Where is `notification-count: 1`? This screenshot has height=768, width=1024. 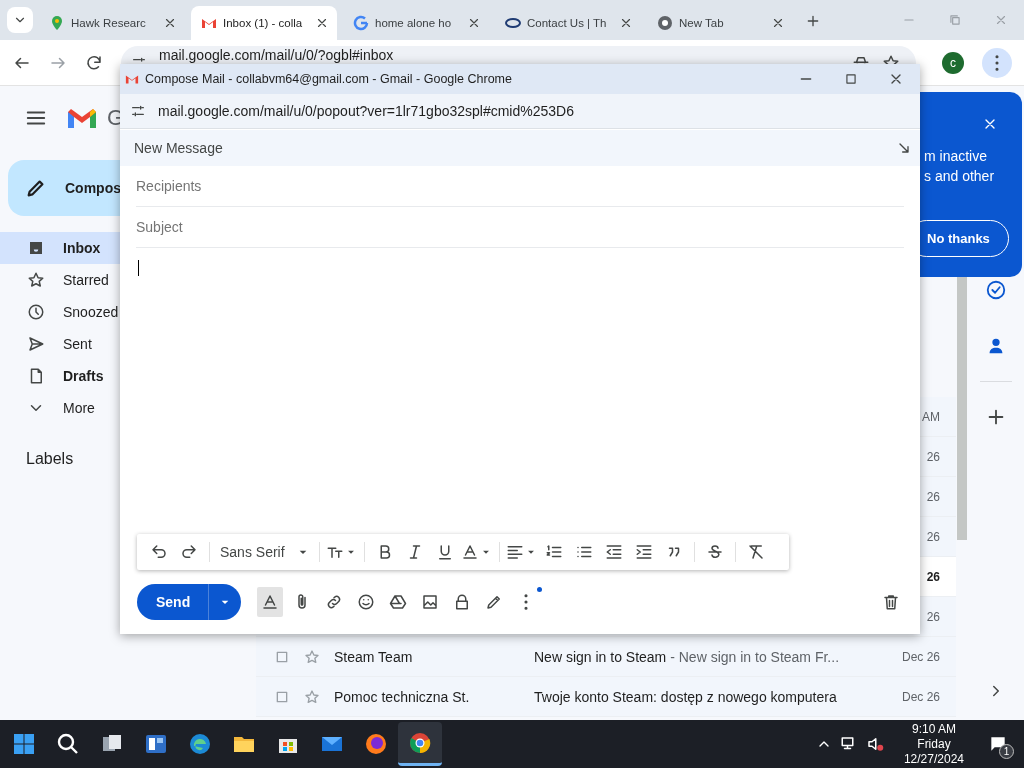 notification-count: 1 is located at coordinates (1006, 751).